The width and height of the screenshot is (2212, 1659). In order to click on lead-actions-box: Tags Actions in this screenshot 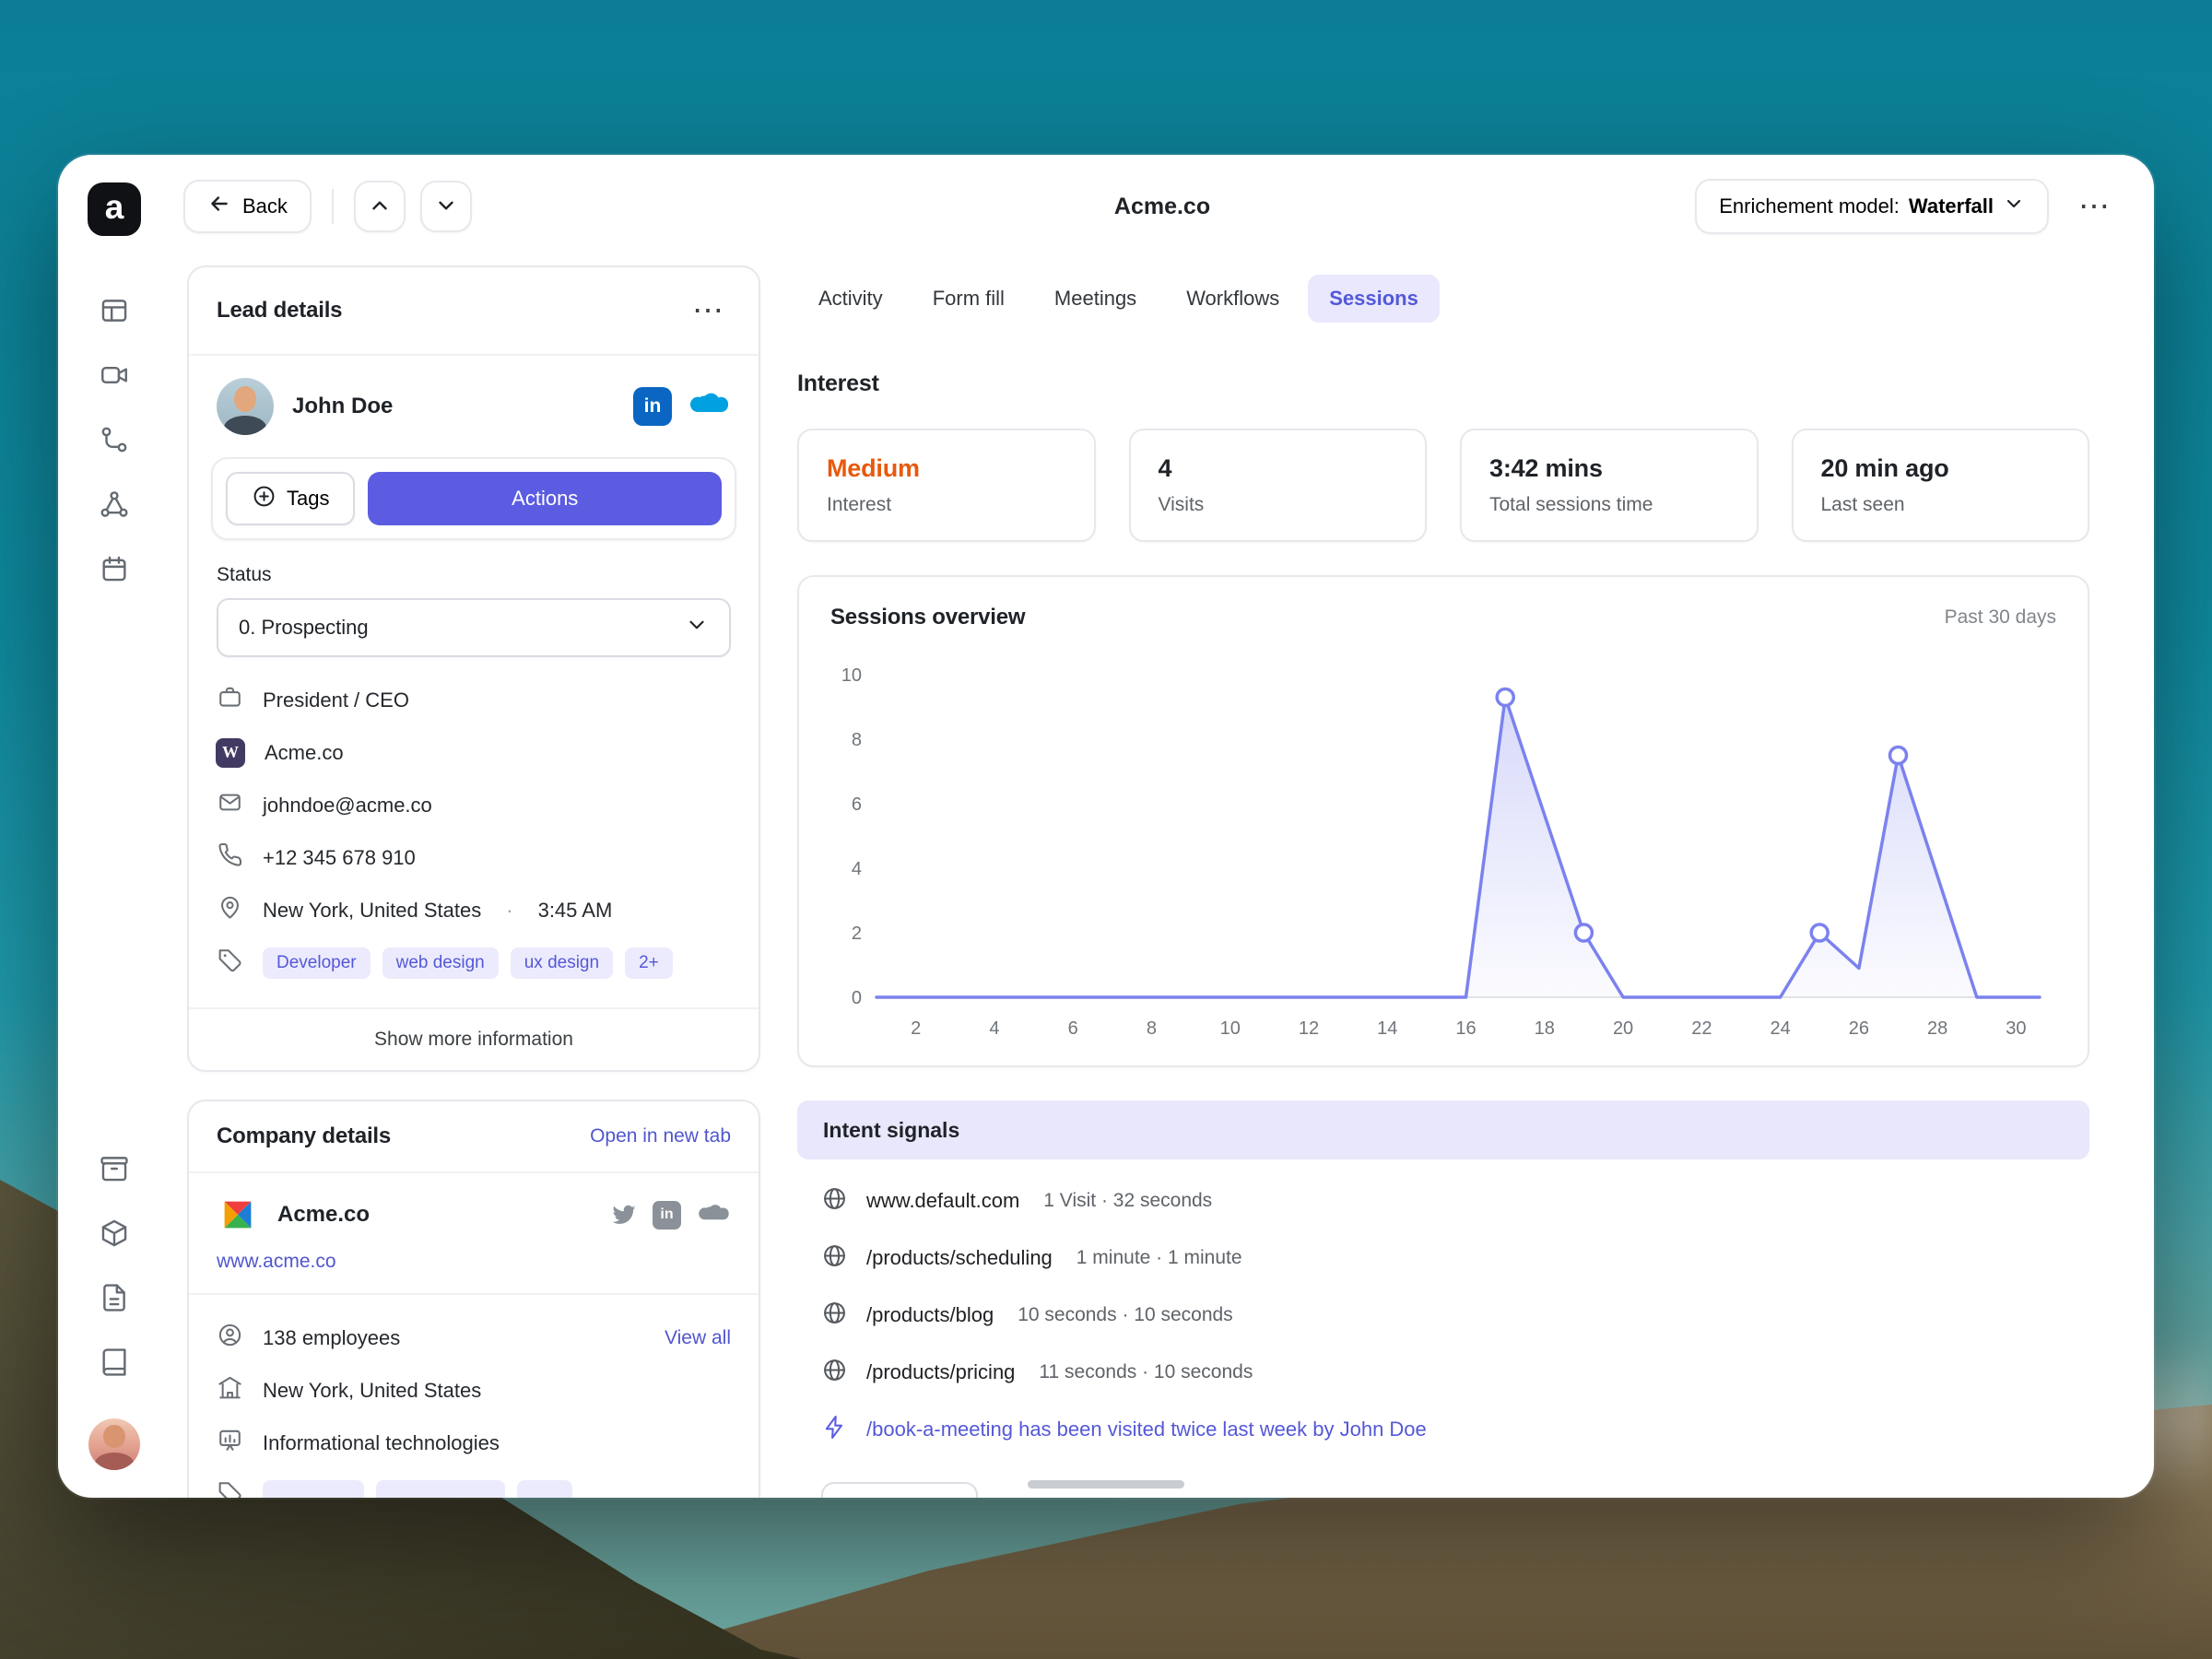, I will do `click(473, 498)`.